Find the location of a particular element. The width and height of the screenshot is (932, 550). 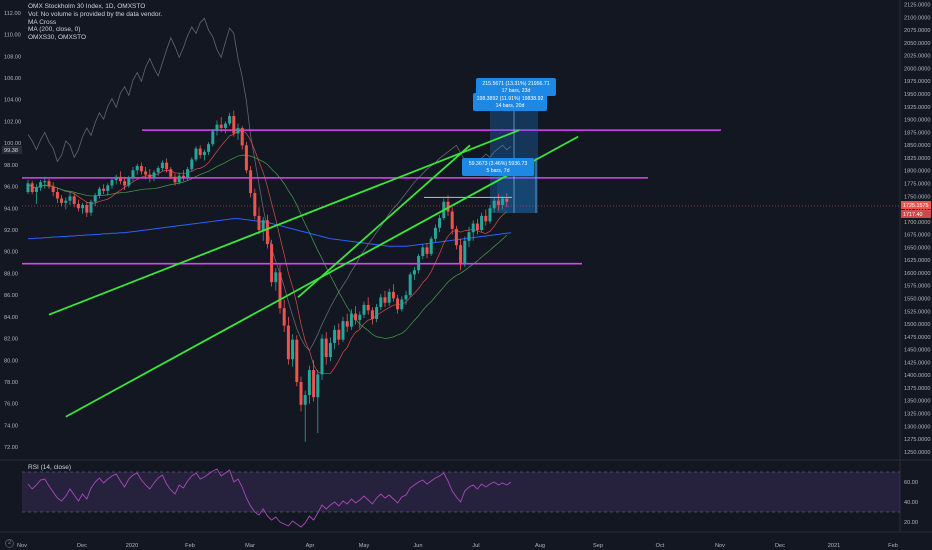

right-axis-tick: 1525.0000 is located at coordinates (917, 312).